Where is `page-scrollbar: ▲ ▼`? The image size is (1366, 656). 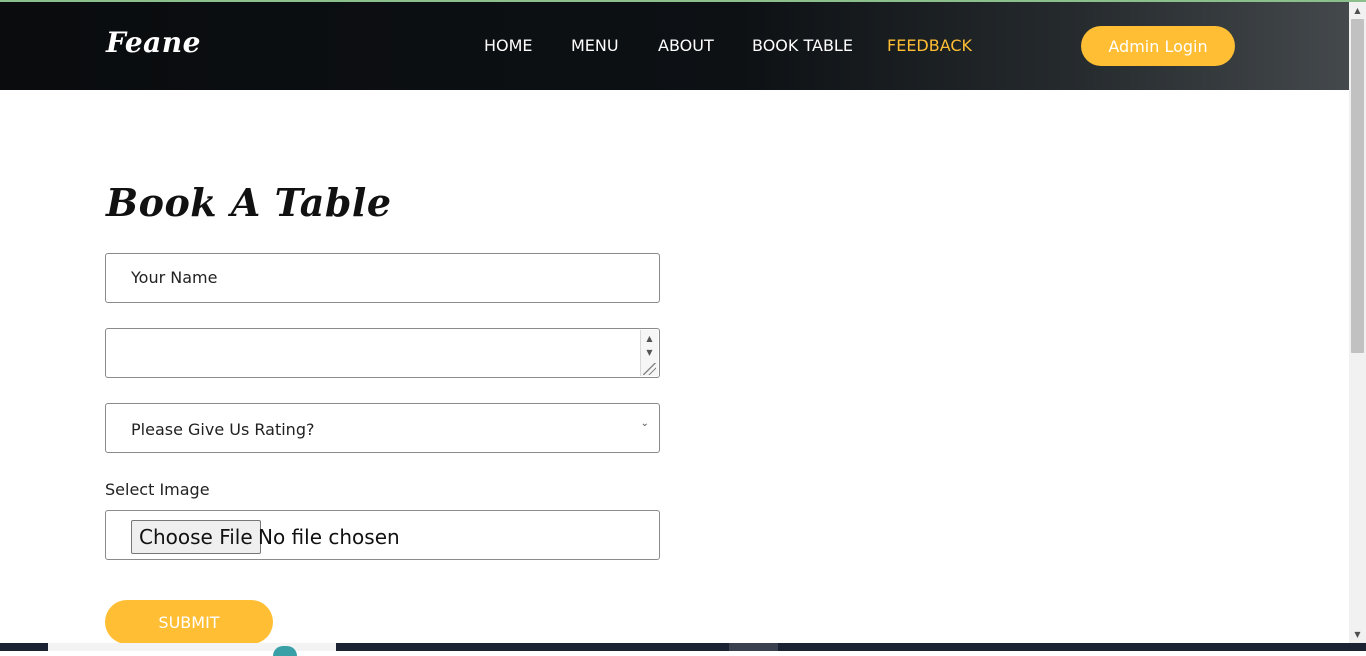 page-scrollbar: ▲ ▼ is located at coordinates (1357, 322).